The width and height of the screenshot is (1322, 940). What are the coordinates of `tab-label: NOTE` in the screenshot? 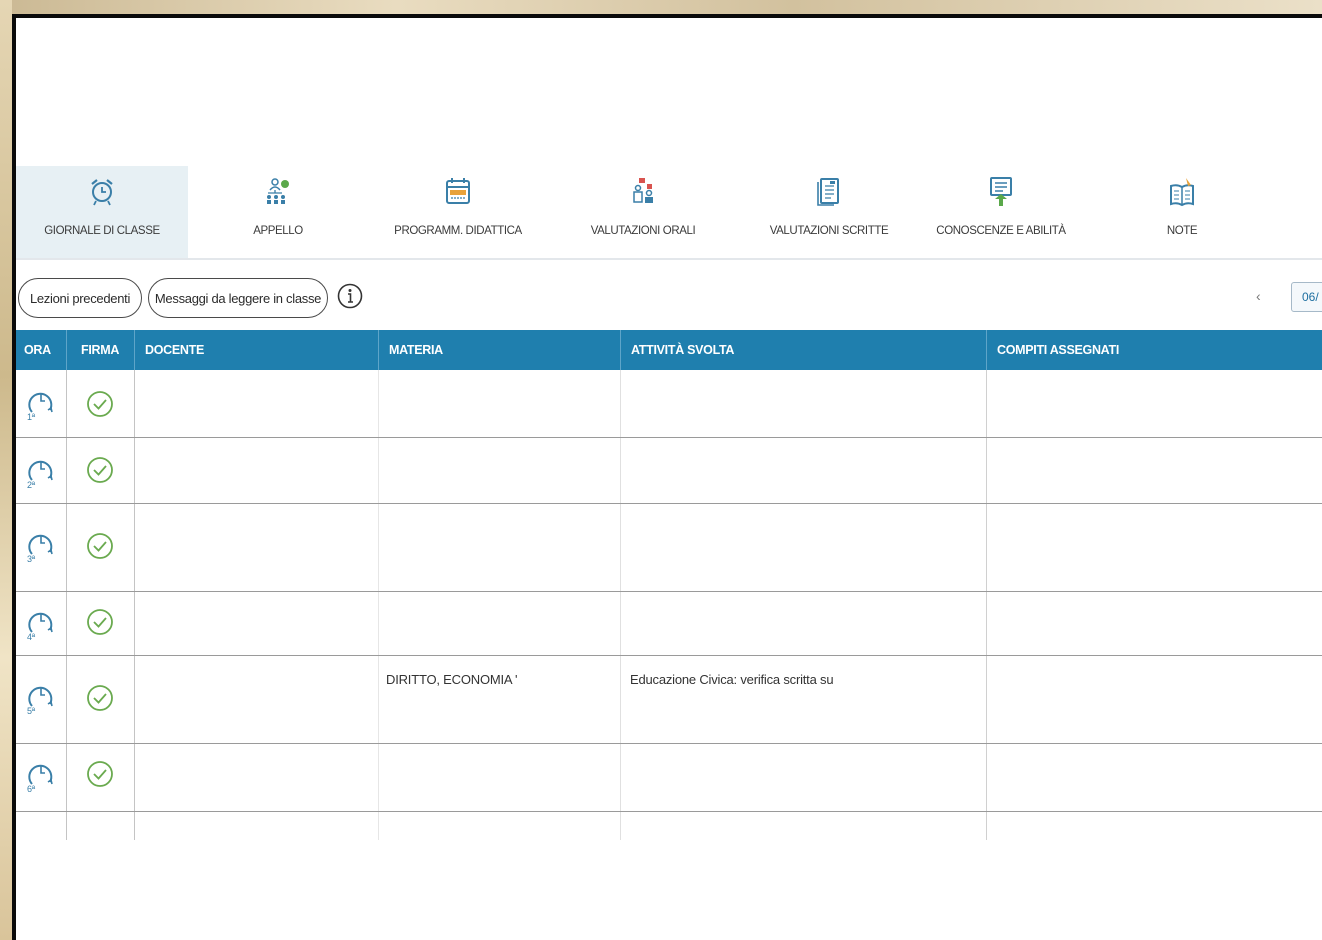 It's located at (1182, 231).